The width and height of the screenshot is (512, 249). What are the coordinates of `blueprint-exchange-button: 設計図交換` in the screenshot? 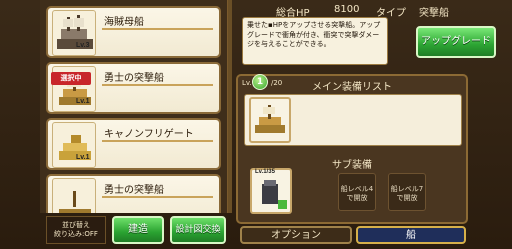 It's located at (198, 230).